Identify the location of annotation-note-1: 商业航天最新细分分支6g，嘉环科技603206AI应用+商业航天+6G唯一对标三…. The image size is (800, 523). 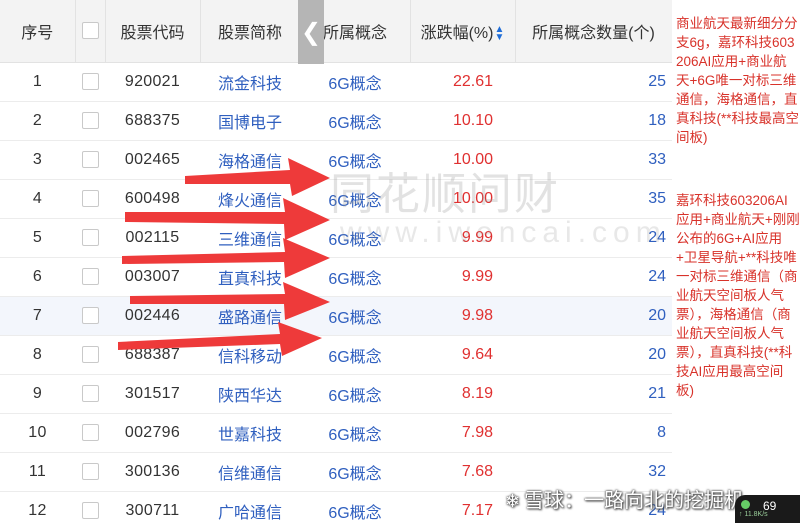
(738, 80).